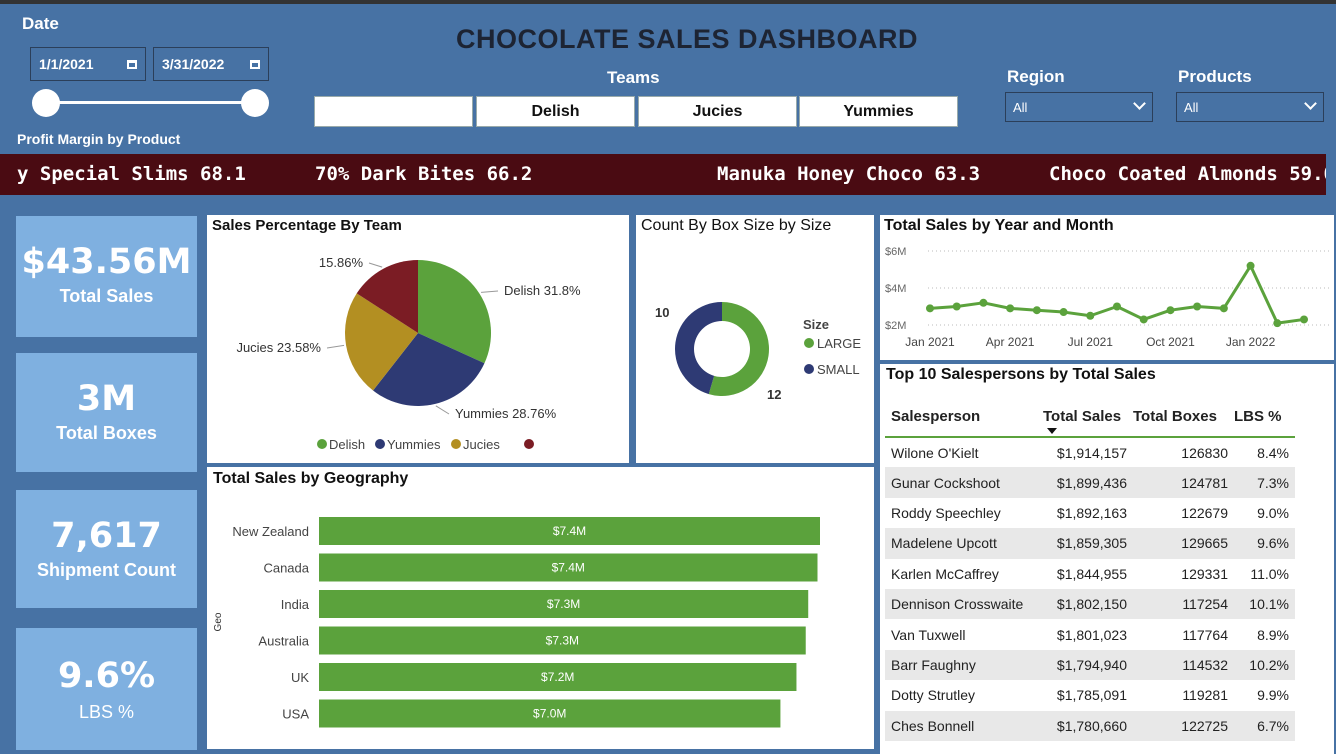  Describe the element at coordinates (1090, 725) in the screenshot. I see `table-row: Ches Bonnell $1,780,660 122725 6.7%` at that location.